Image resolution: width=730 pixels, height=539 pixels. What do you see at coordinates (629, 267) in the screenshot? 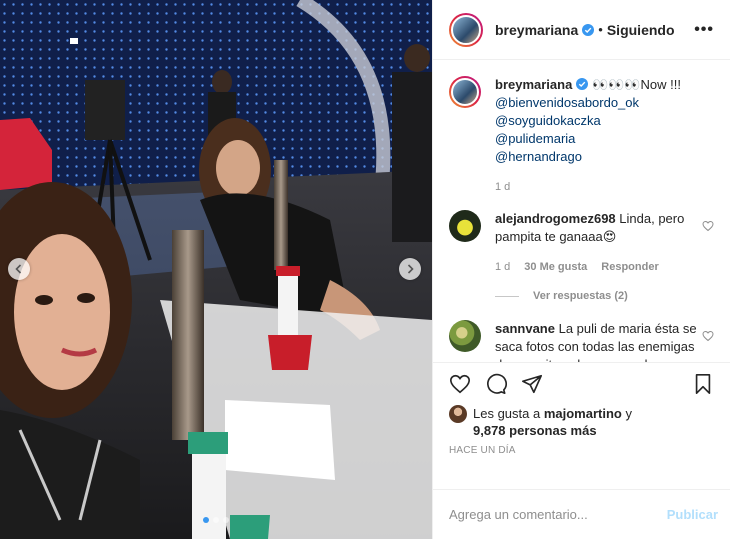
I see `reply-button: Responder` at bounding box center [629, 267].